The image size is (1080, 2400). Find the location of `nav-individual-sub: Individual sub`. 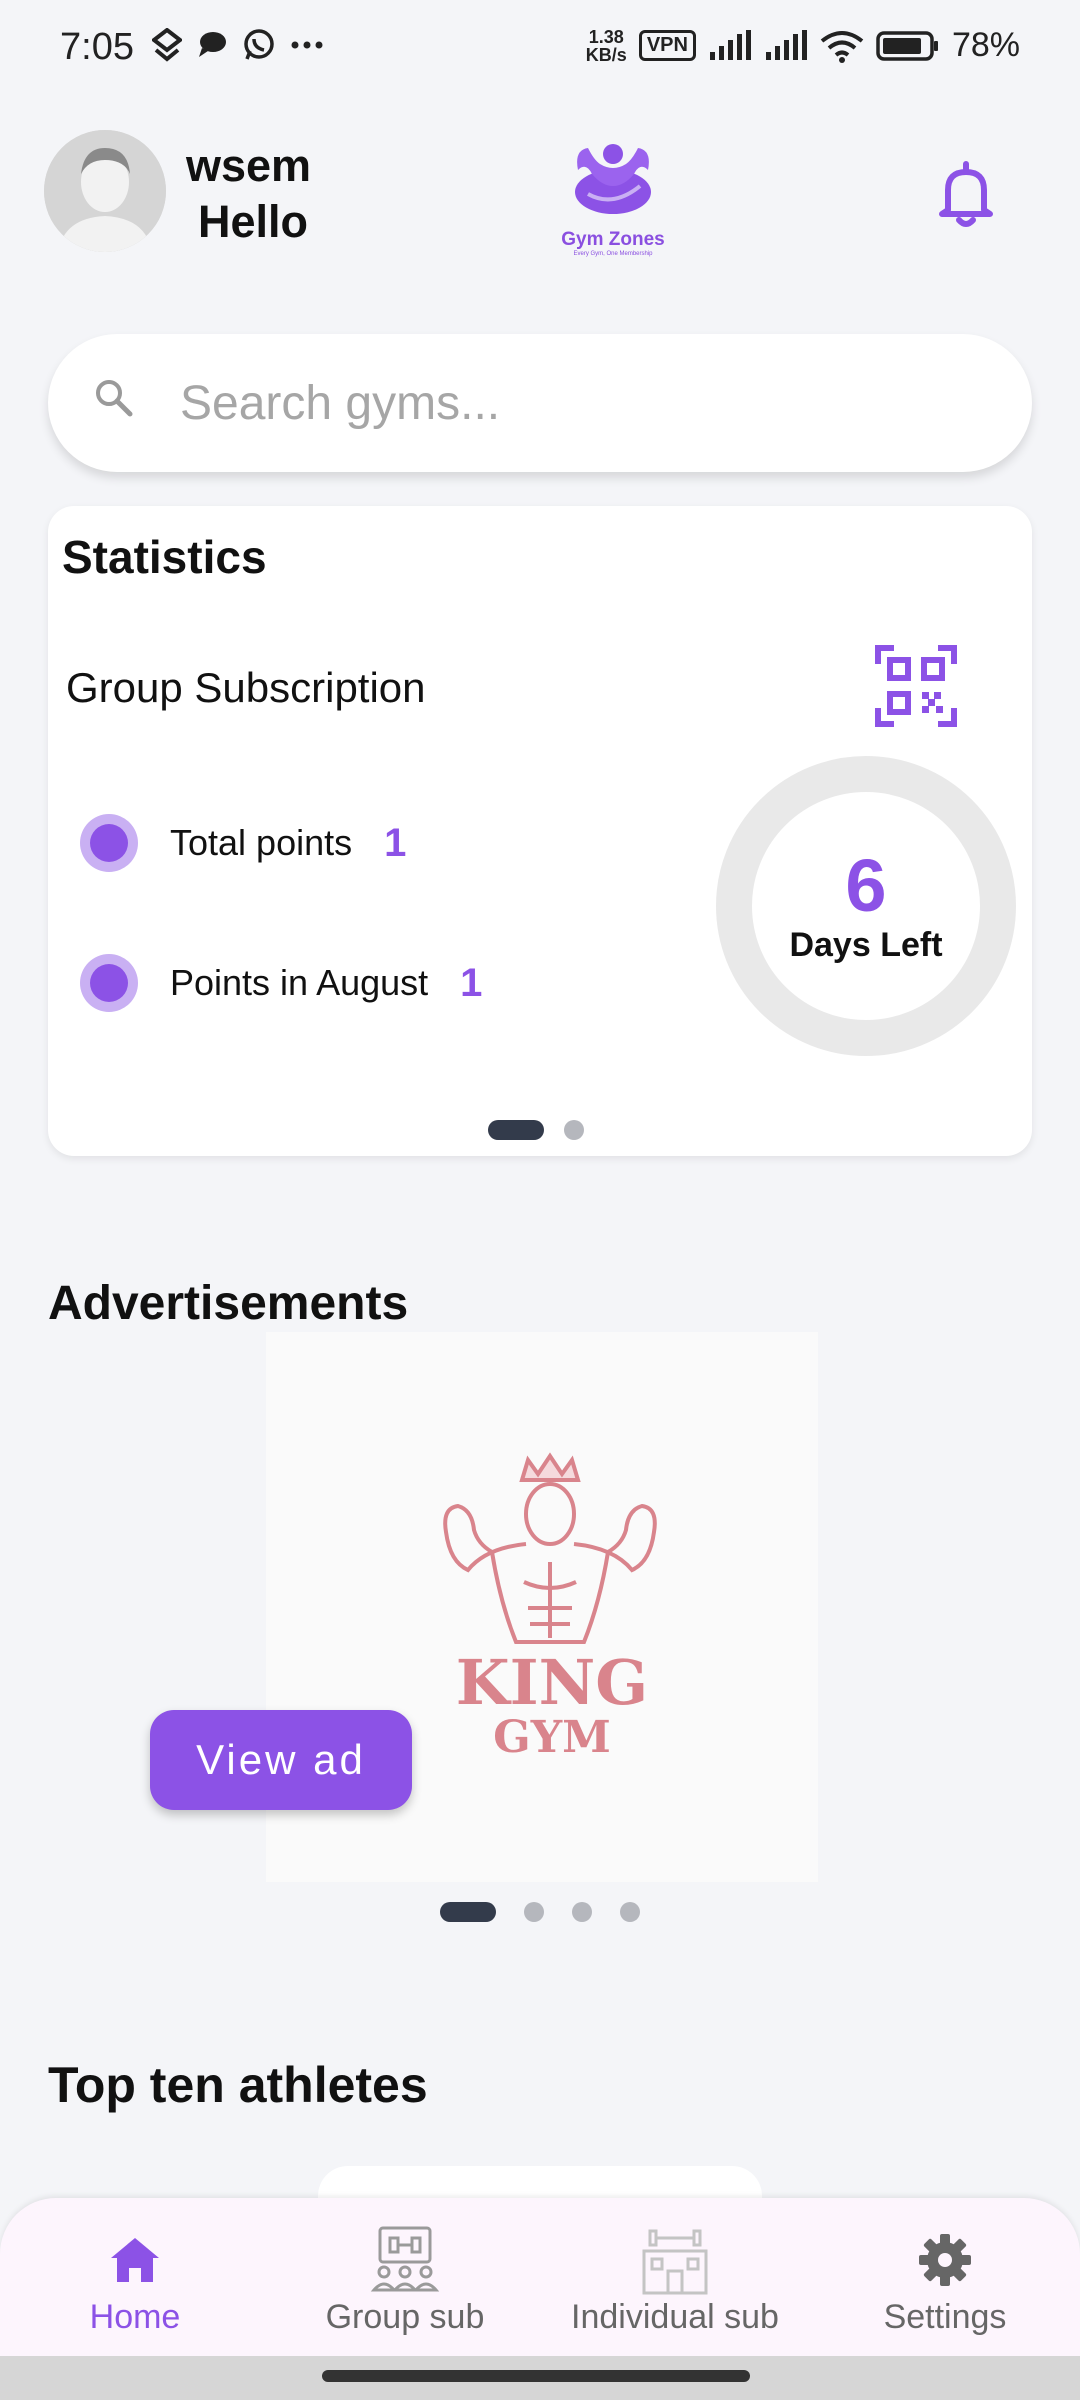

nav-individual-sub: Individual sub is located at coordinates (675, 2281).